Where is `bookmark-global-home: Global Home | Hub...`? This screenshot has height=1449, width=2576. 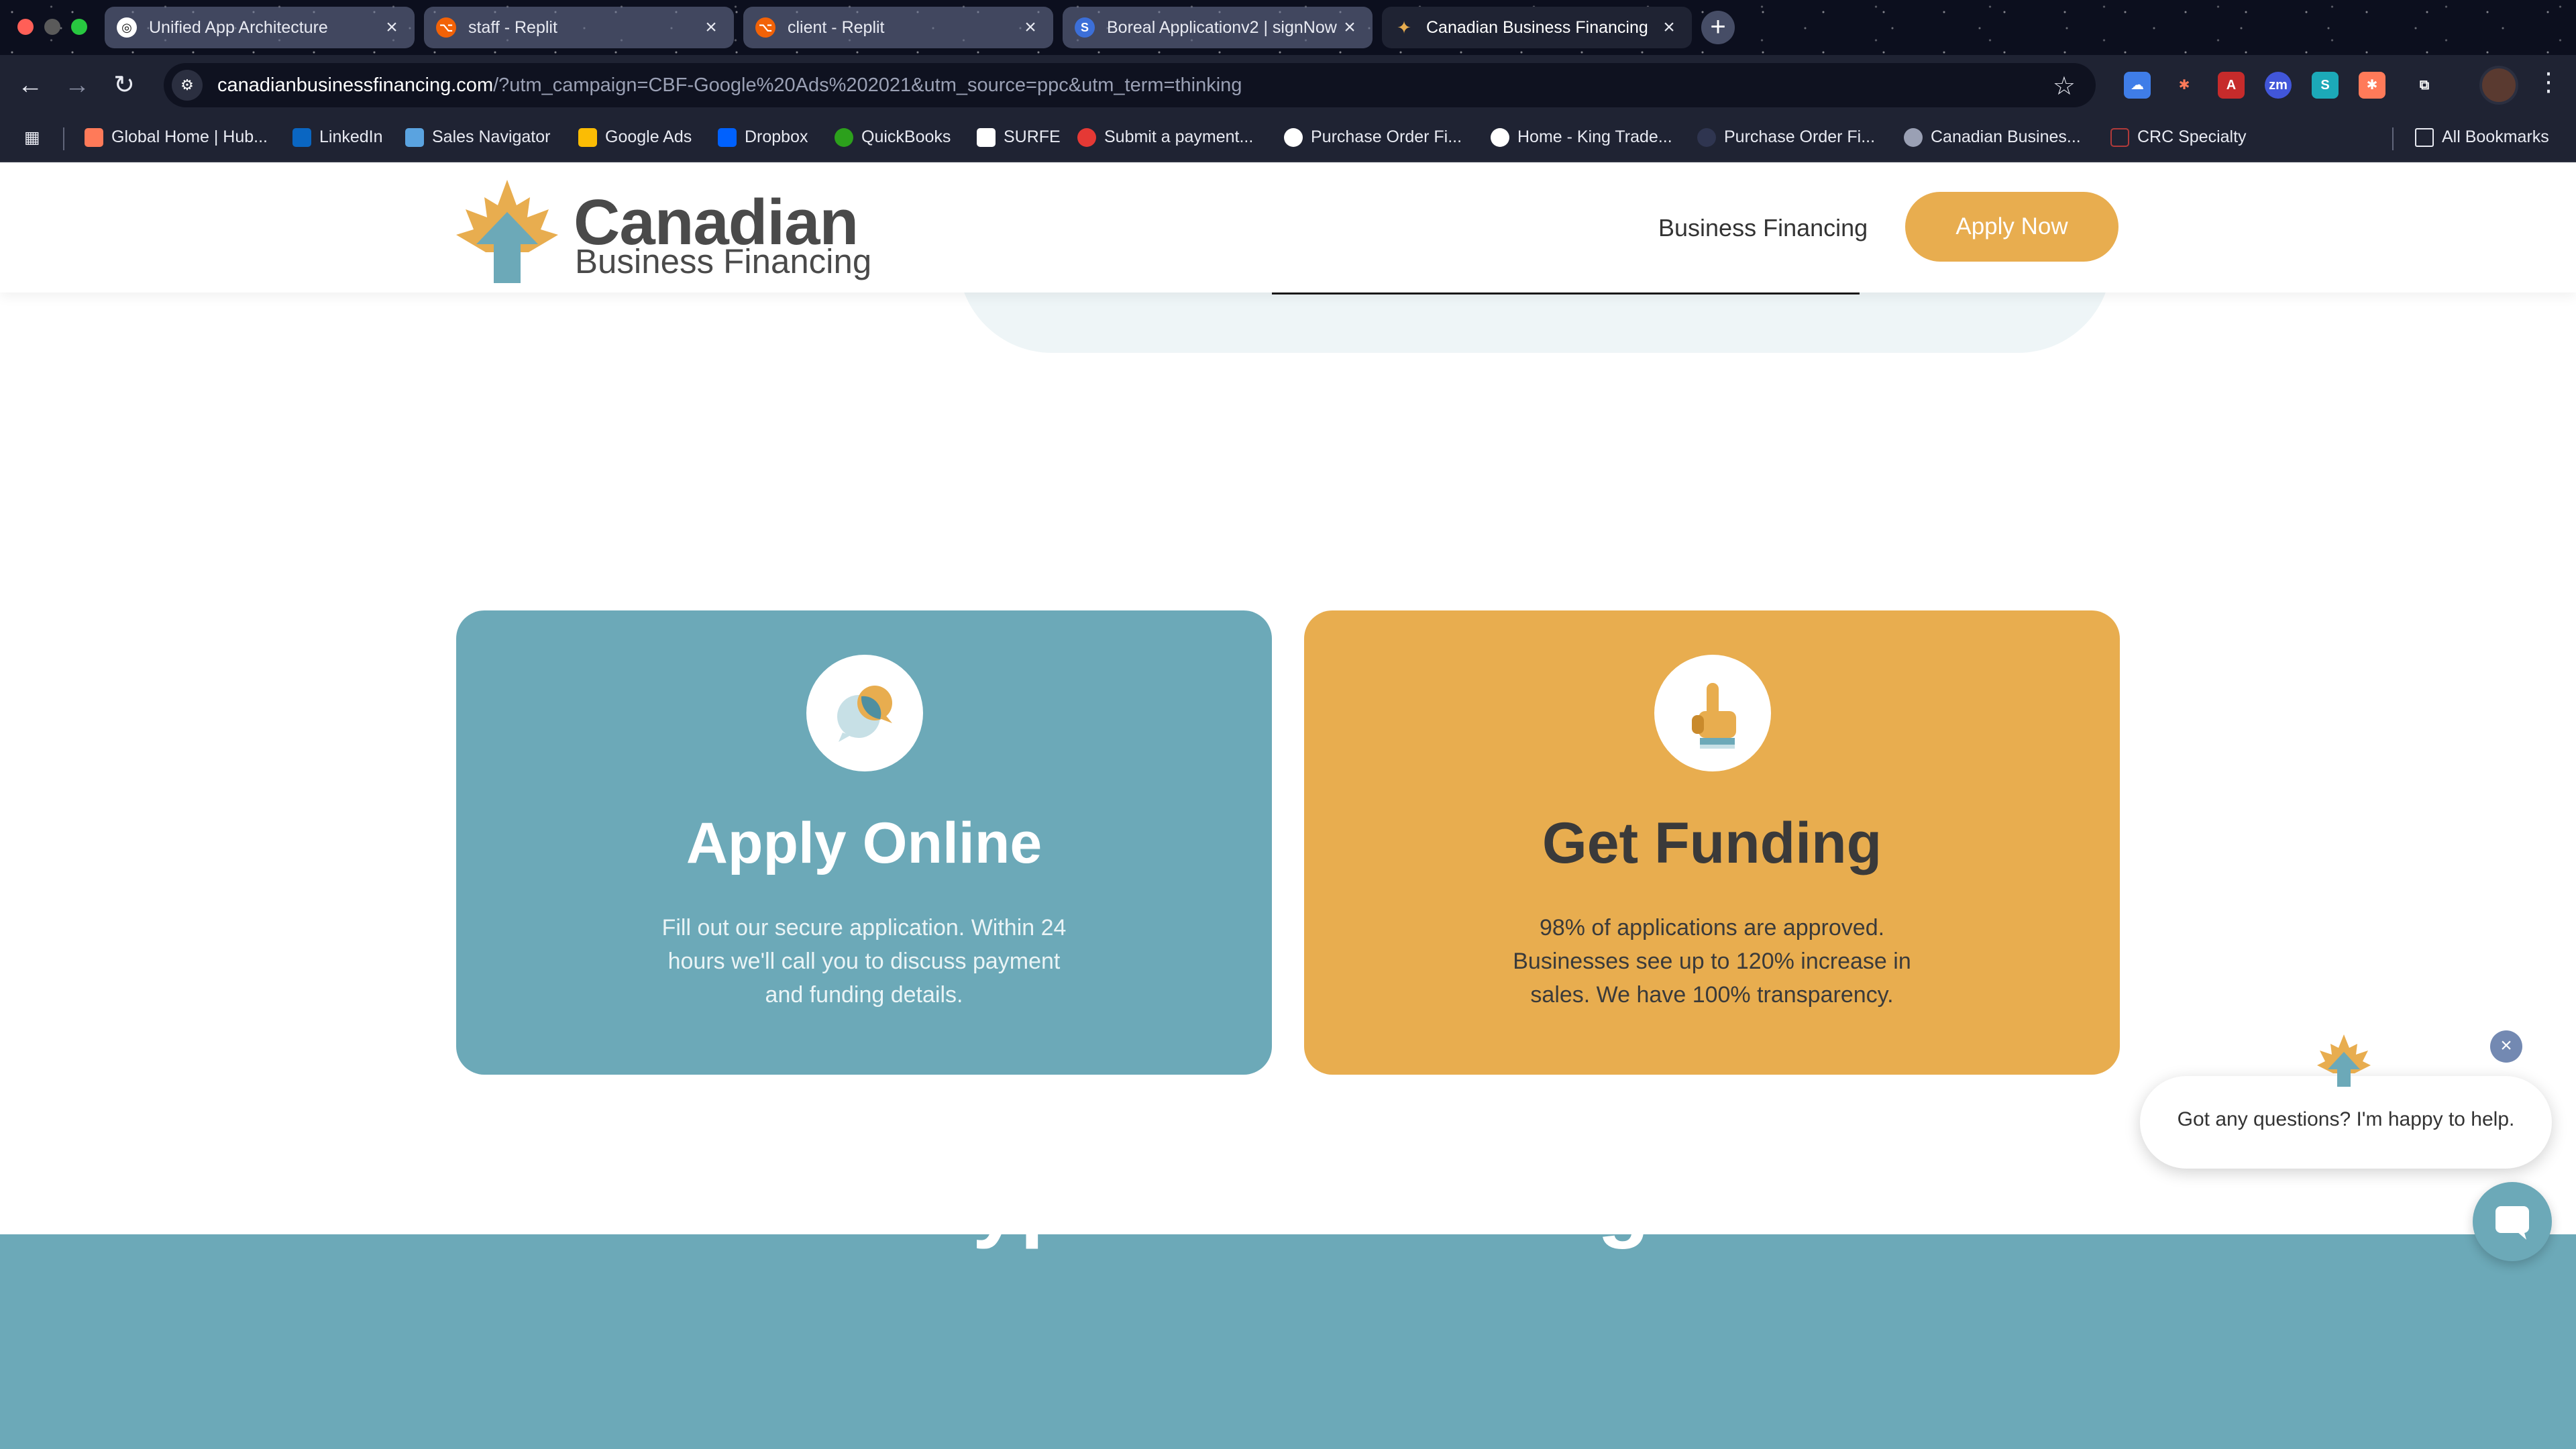 bookmark-global-home: Global Home | Hub... is located at coordinates (176, 137).